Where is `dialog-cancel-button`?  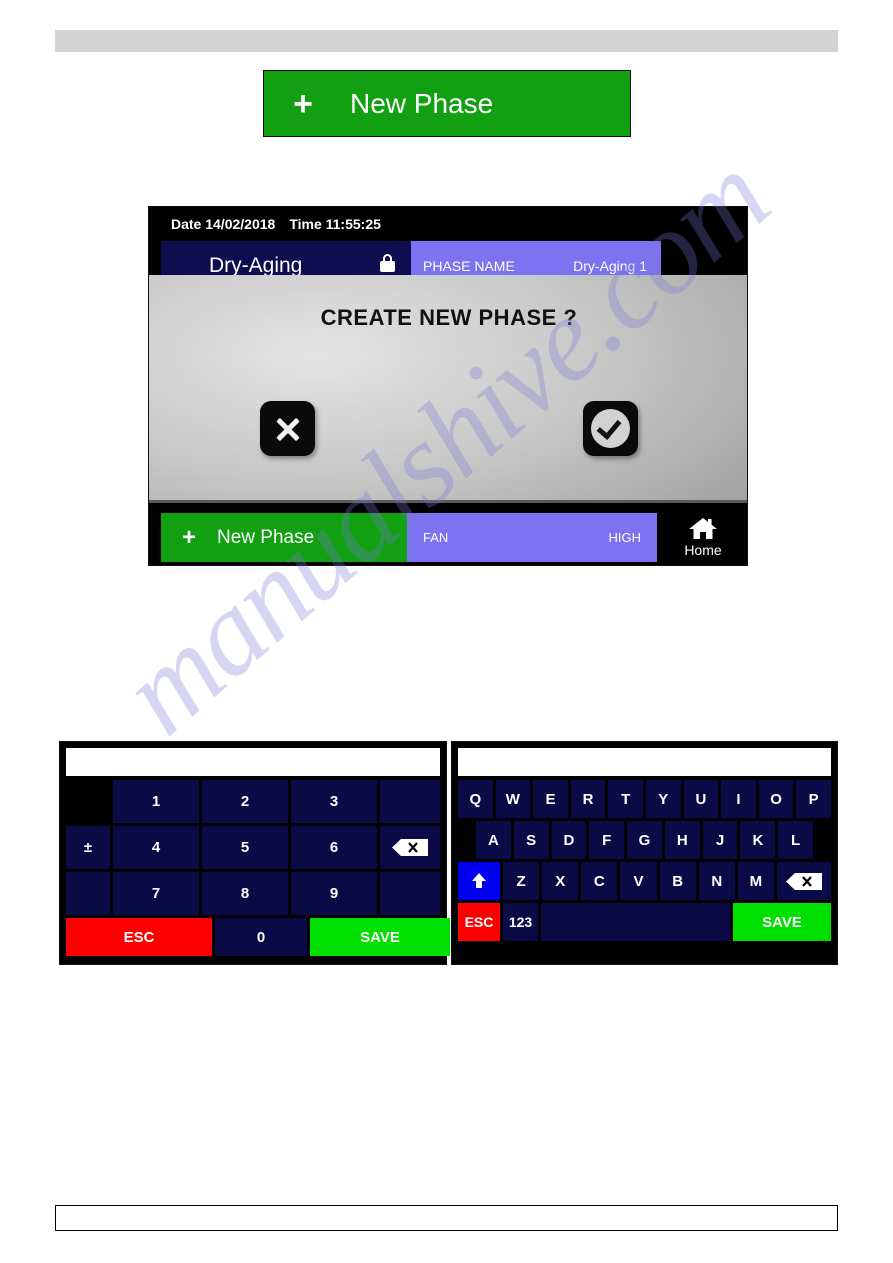
dialog-cancel-button is located at coordinates (287, 428).